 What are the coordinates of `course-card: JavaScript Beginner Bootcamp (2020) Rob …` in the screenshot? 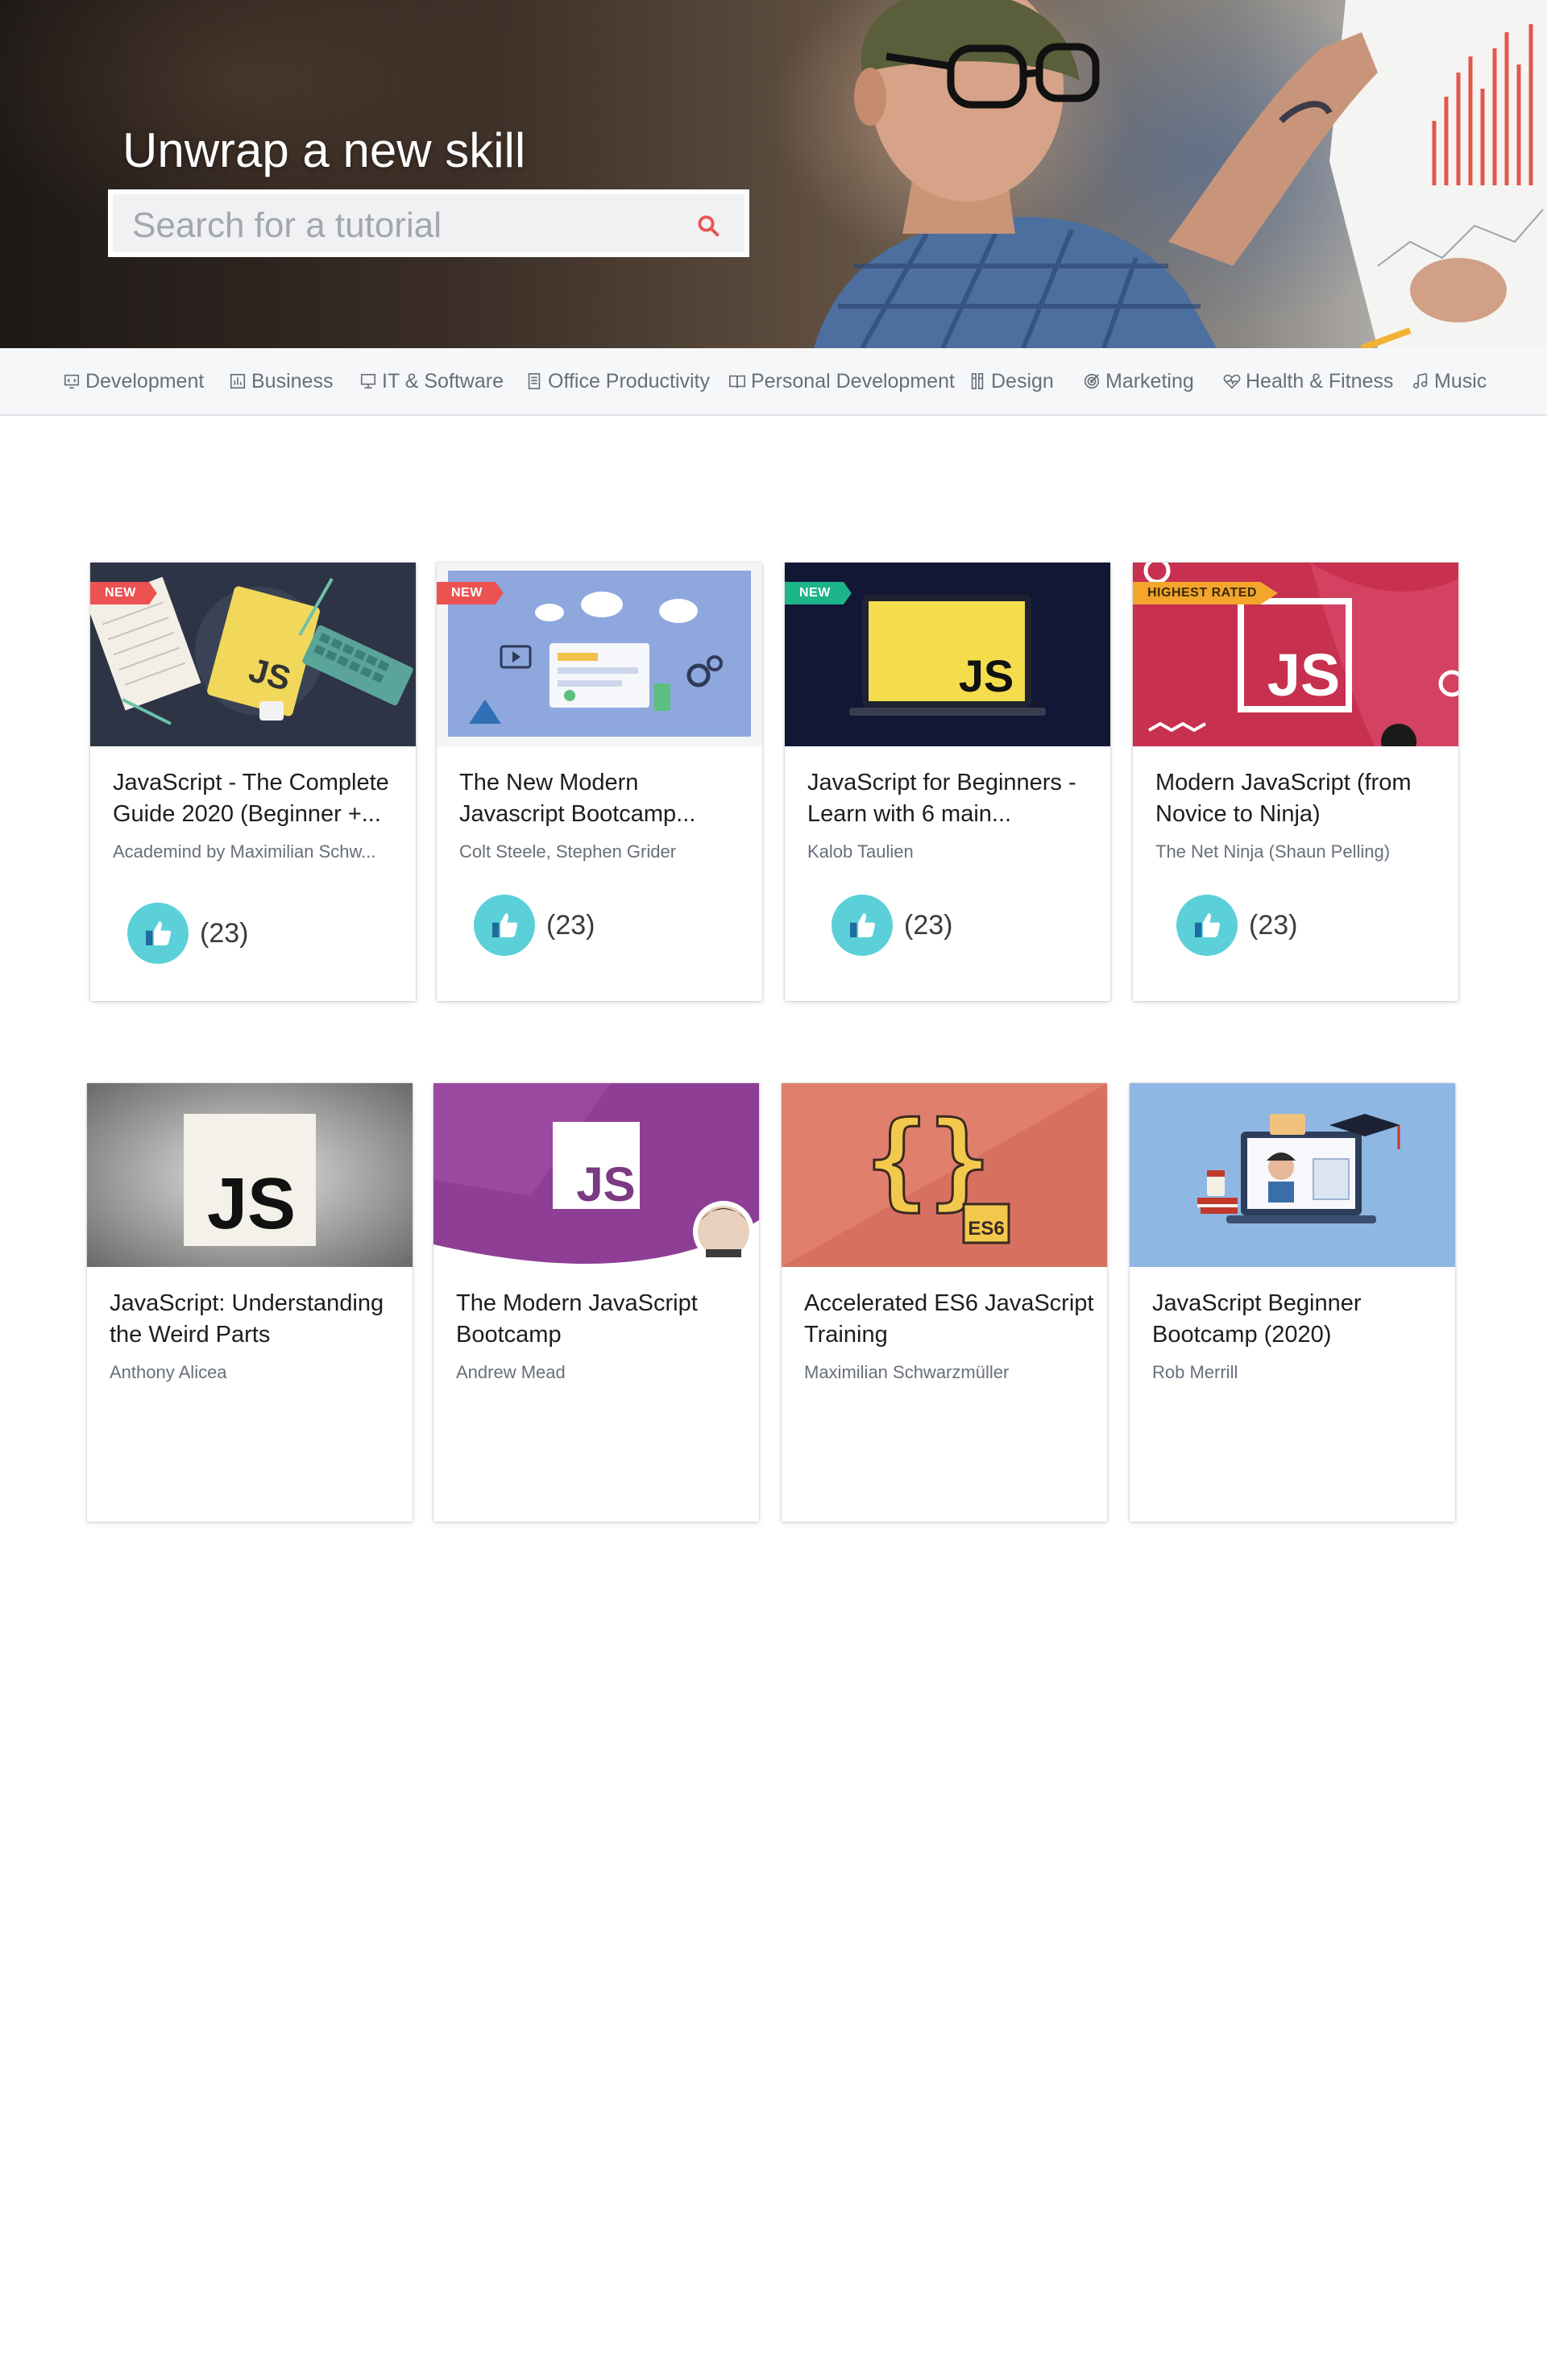 It's located at (1292, 1302).